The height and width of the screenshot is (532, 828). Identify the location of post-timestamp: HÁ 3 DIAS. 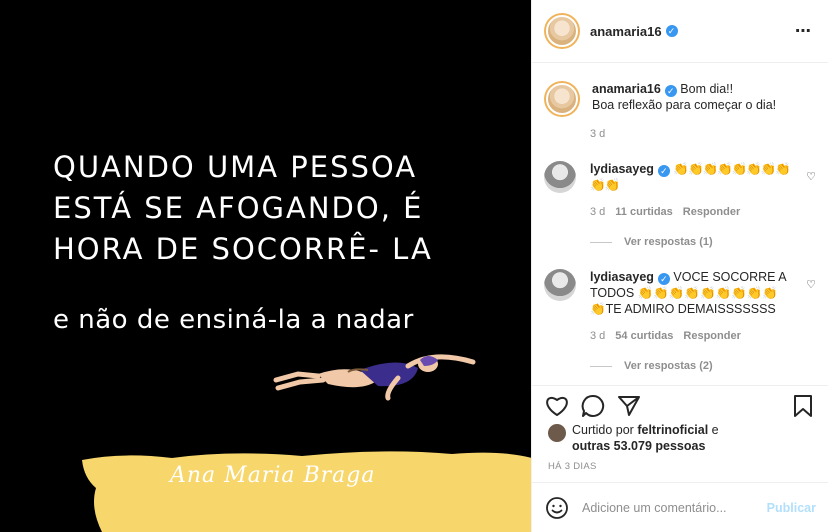
(572, 466).